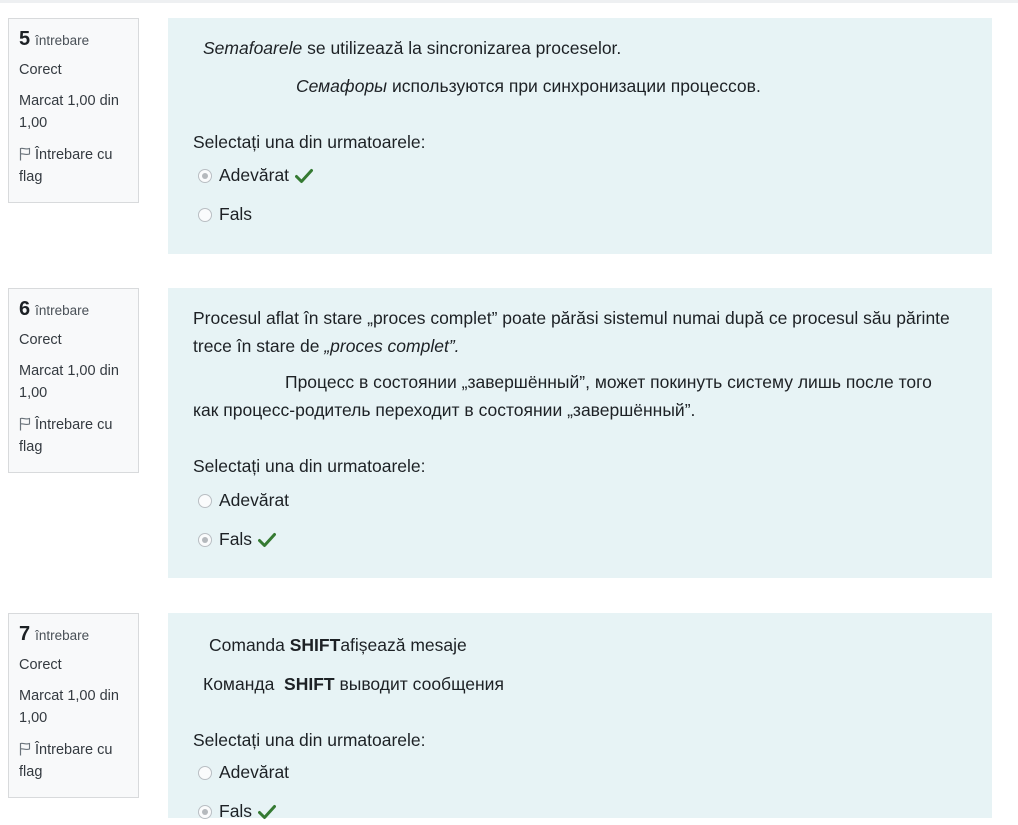 Image resolution: width=1018 pixels, height=825 pixels. What do you see at coordinates (244, 684) in the screenshot?
I see `question-text-ru-pre: Команда` at bounding box center [244, 684].